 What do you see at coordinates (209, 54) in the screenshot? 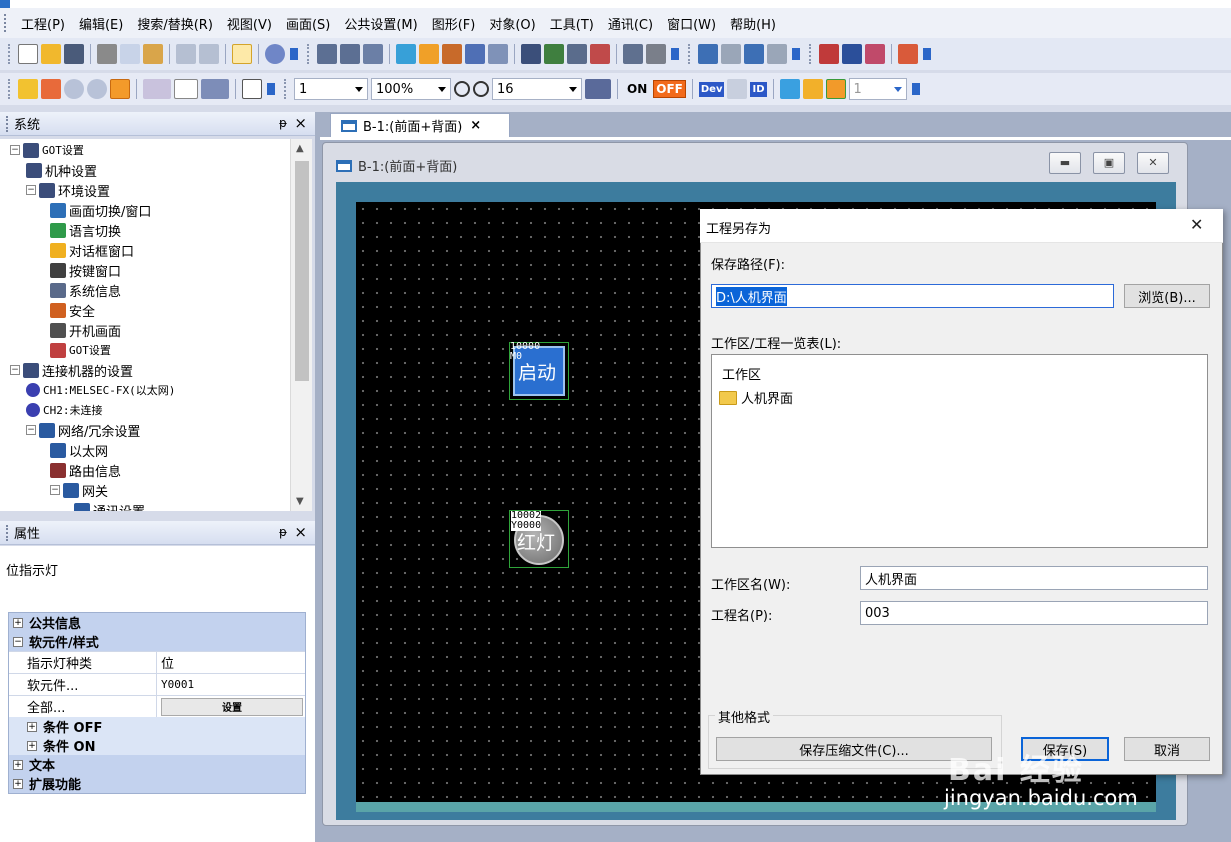
I see `redo-icon` at bounding box center [209, 54].